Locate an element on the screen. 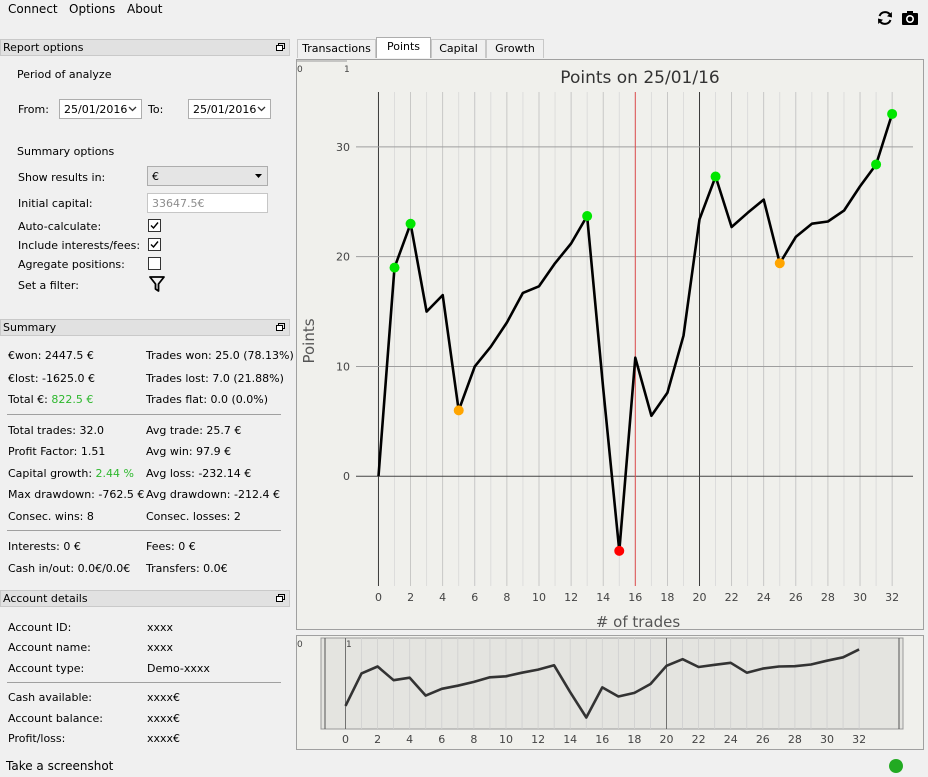  overview-x-tick-label: 22 is located at coordinates (699, 739).